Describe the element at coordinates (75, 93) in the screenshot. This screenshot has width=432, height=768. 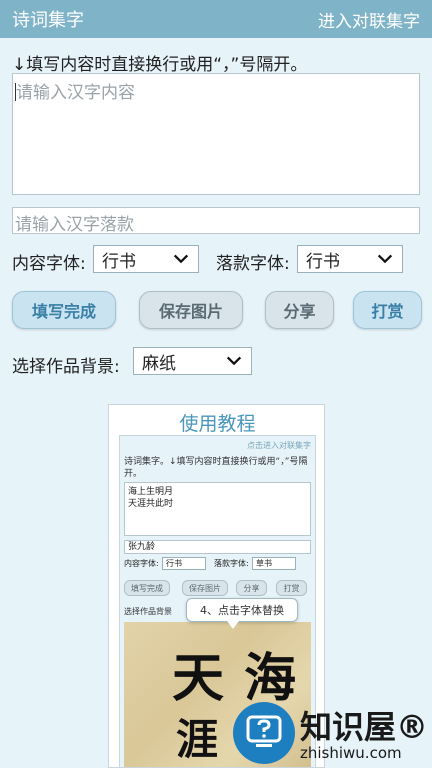
I see `content-placeholder: 请输入汉字内容` at that location.